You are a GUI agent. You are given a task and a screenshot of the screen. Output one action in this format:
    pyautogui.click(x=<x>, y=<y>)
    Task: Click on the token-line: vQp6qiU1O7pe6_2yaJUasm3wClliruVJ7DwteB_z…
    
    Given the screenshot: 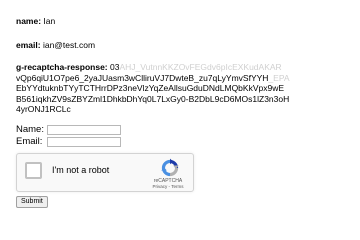 What is the action you would take?
    pyautogui.click(x=142, y=77)
    